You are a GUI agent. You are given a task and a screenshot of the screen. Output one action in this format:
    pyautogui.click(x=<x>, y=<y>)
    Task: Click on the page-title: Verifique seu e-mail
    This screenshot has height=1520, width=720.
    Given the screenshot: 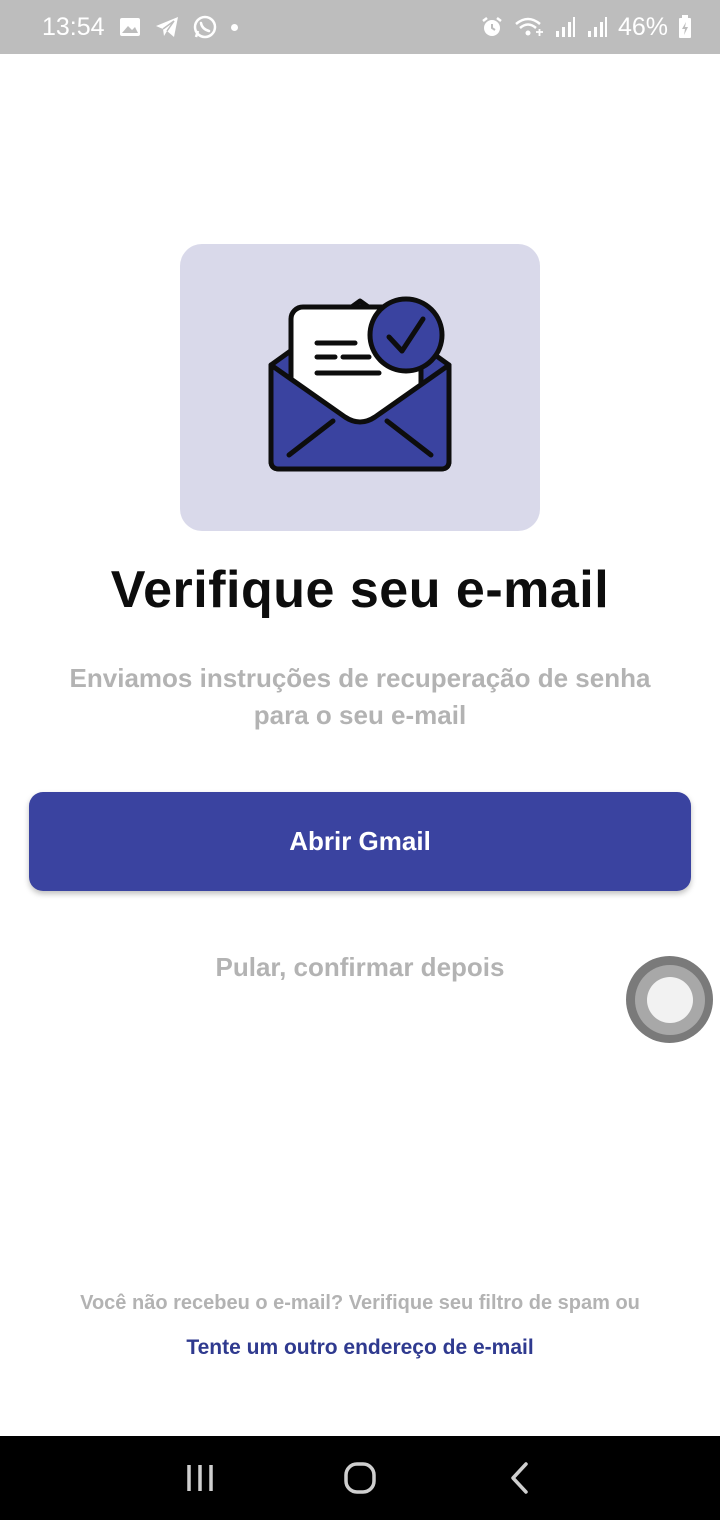 What is the action you would take?
    pyautogui.click(x=360, y=590)
    